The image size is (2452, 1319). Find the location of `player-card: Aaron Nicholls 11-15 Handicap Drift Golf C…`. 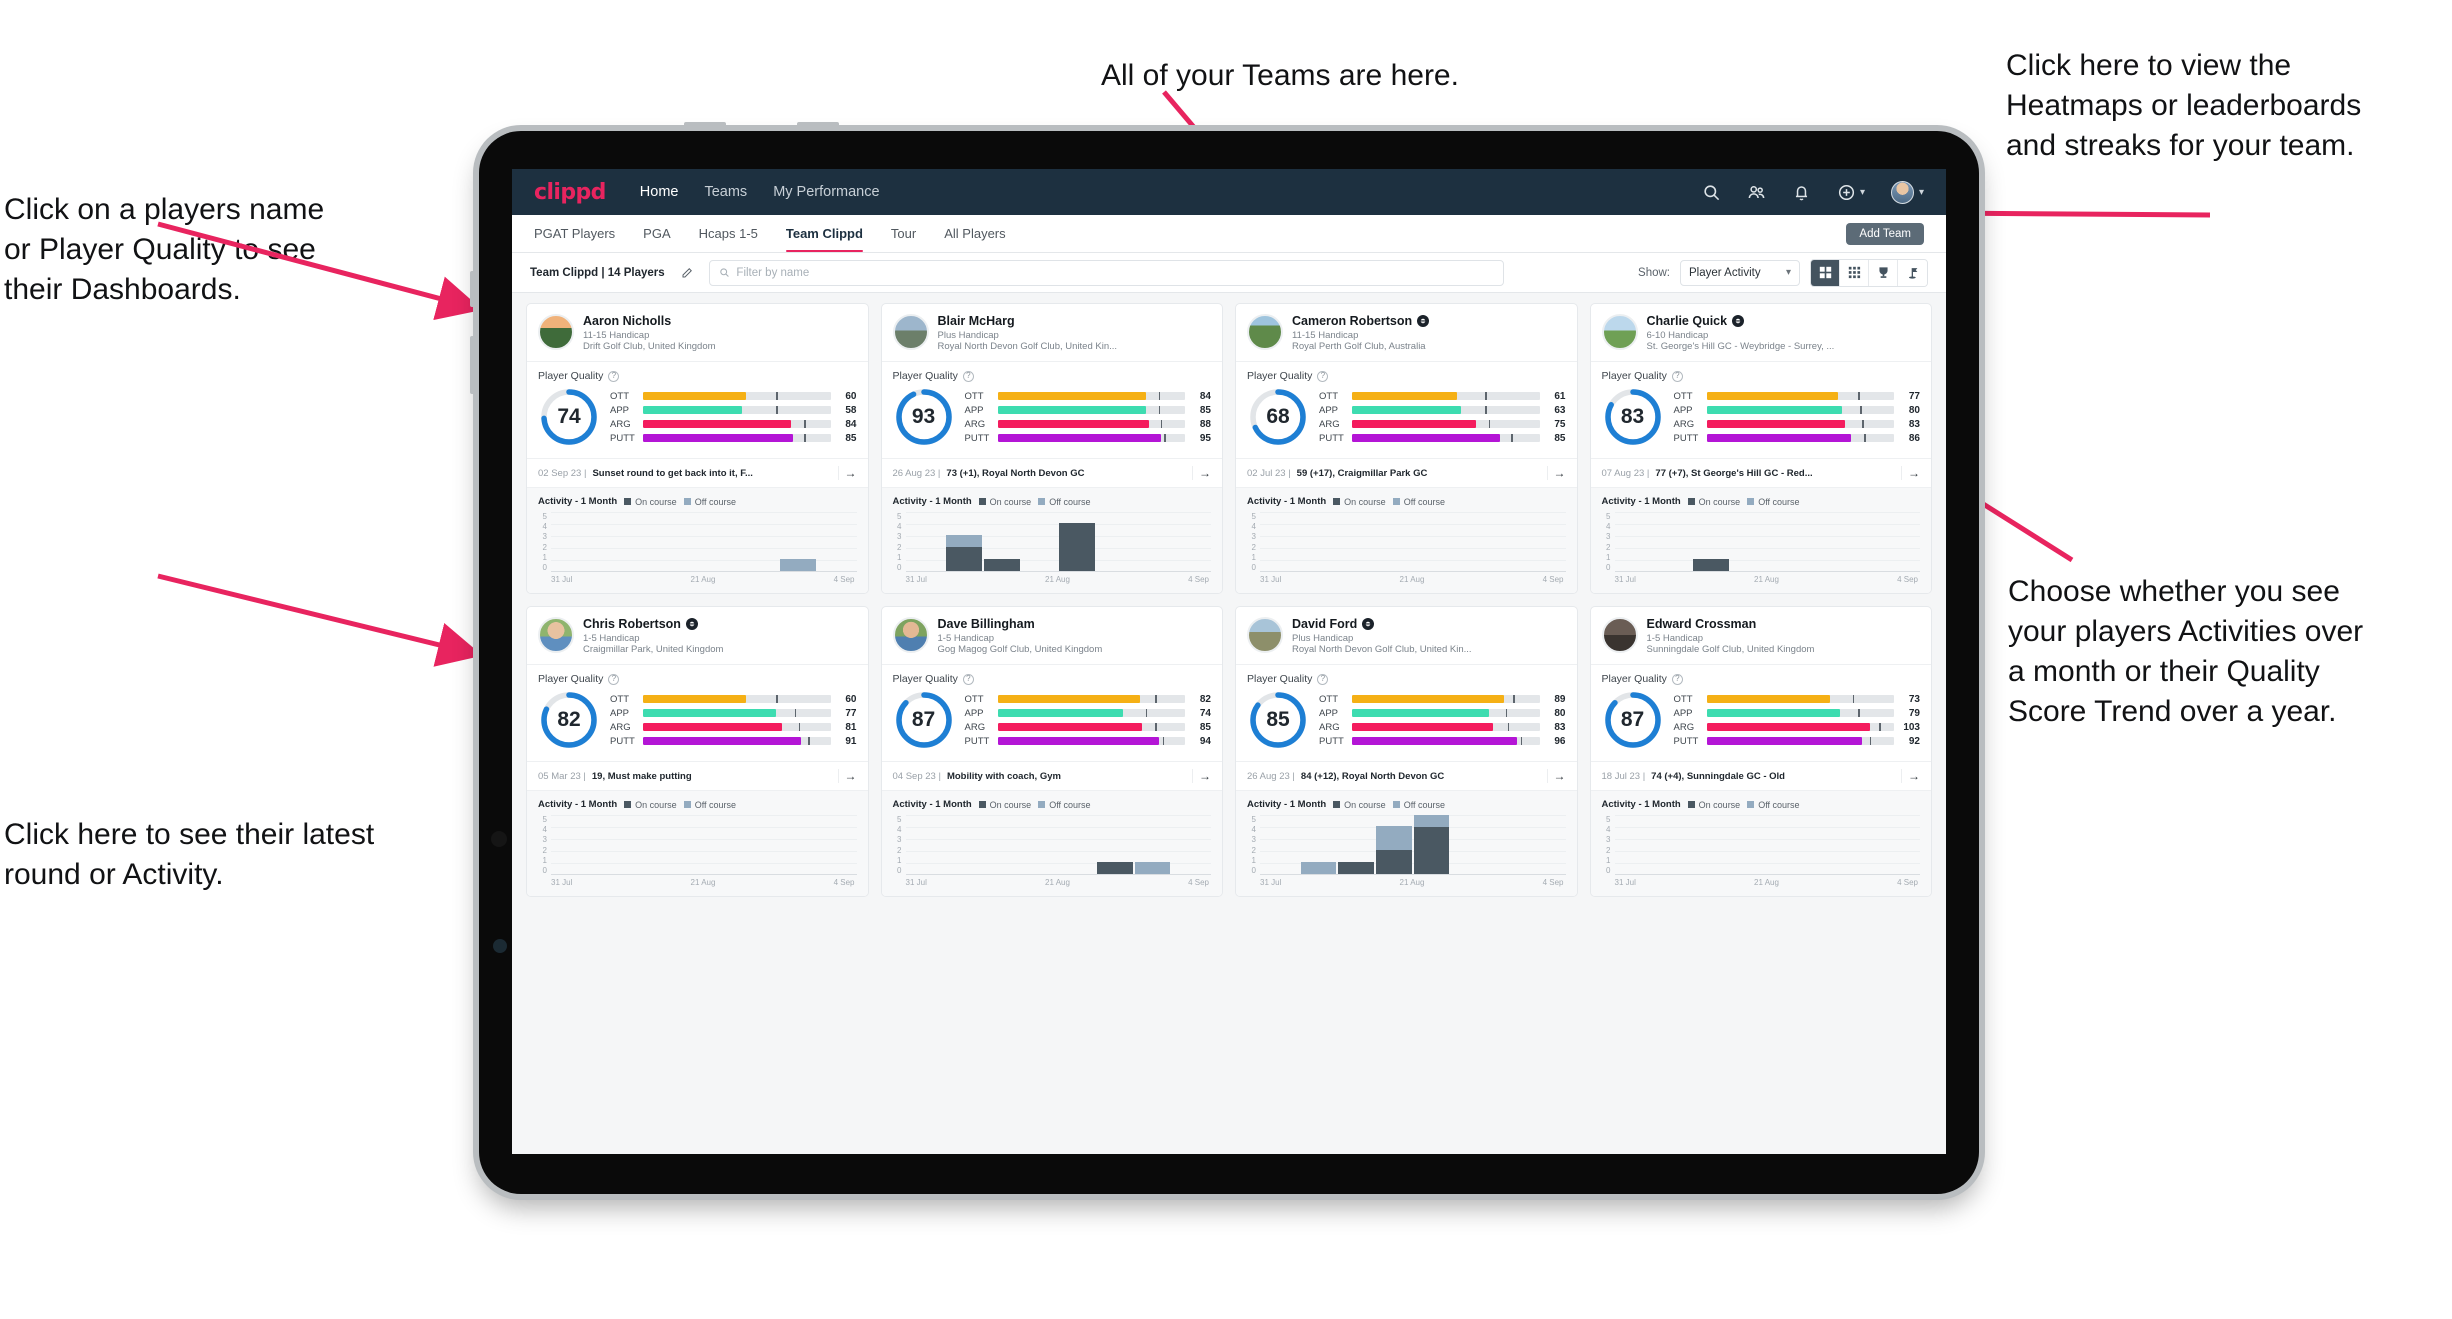

player-card: Aaron Nicholls 11-15 Handicap Drift Golf C… is located at coordinates (697, 448).